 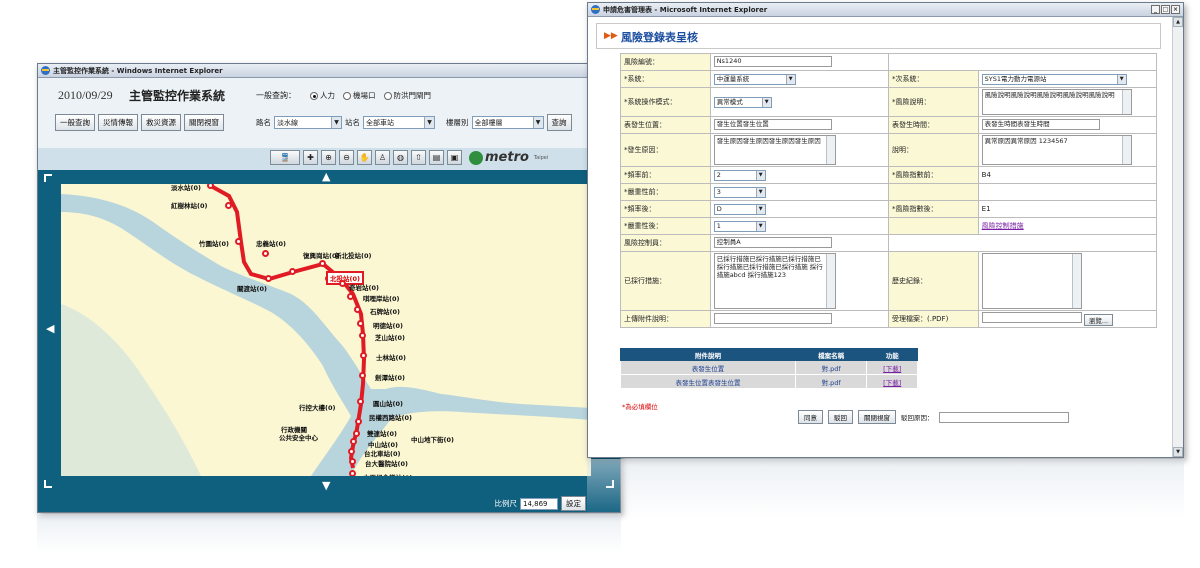 I want to click on station-label: 忠義站(0), so click(x=271, y=243).